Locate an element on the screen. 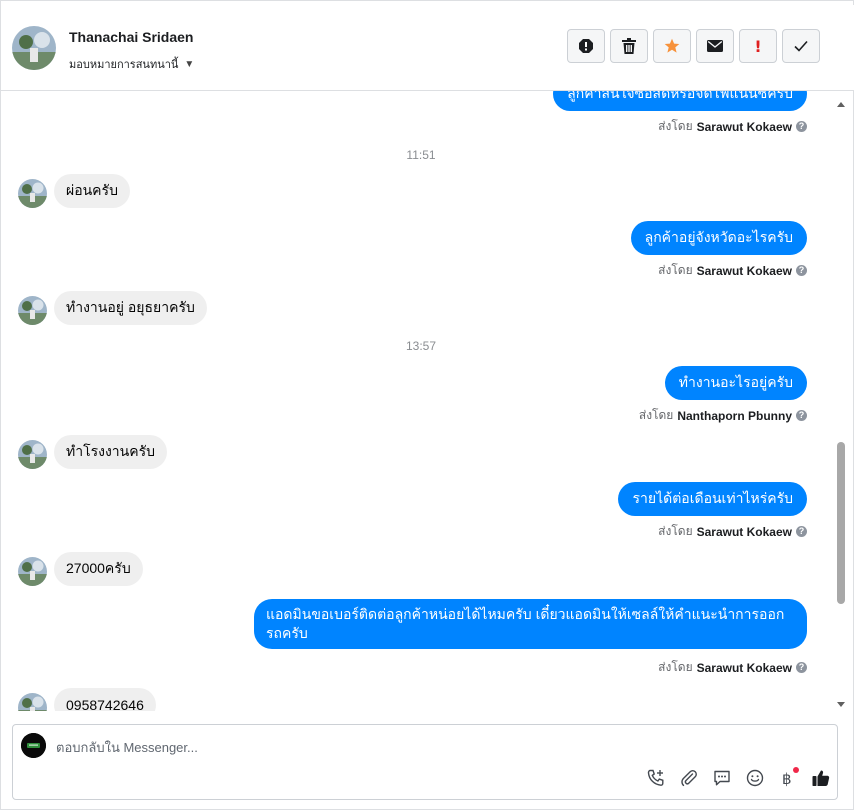 Image resolution: width=854 pixels, height=810 pixels. trash-icon is located at coordinates (629, 46).